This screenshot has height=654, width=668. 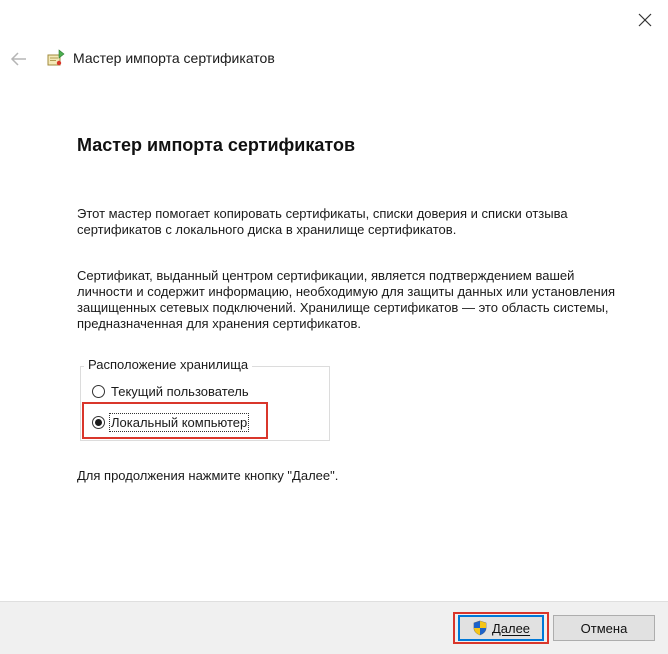 I want to click on radio-button-checked, so click(x=98, y=422).